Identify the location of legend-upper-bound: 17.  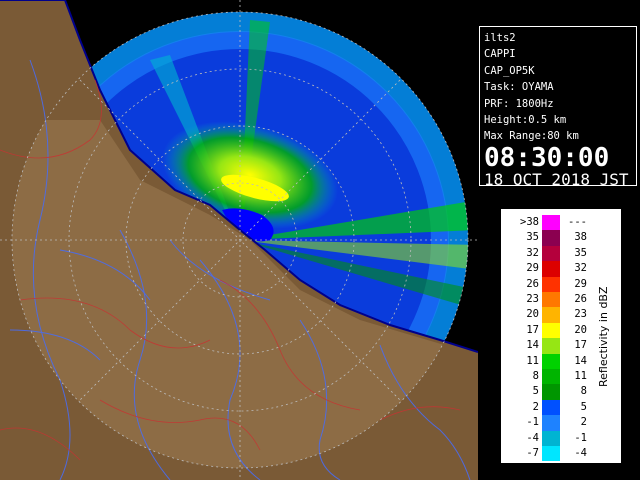
(580, 345).